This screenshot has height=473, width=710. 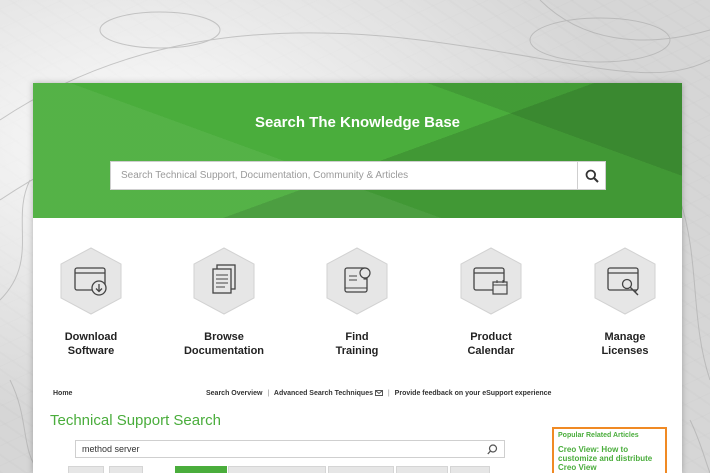 I want to click on calendar-window-icon, so click(x=490, y=281).